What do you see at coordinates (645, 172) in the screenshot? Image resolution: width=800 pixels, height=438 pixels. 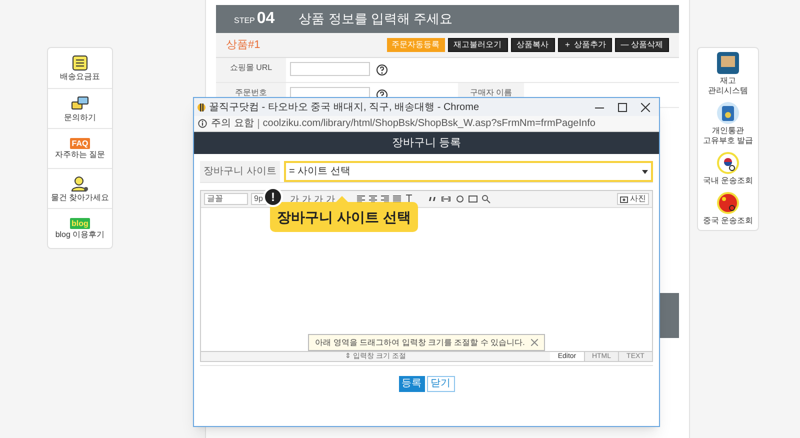 I see `caret-icon` at bounding box center [645, 172].